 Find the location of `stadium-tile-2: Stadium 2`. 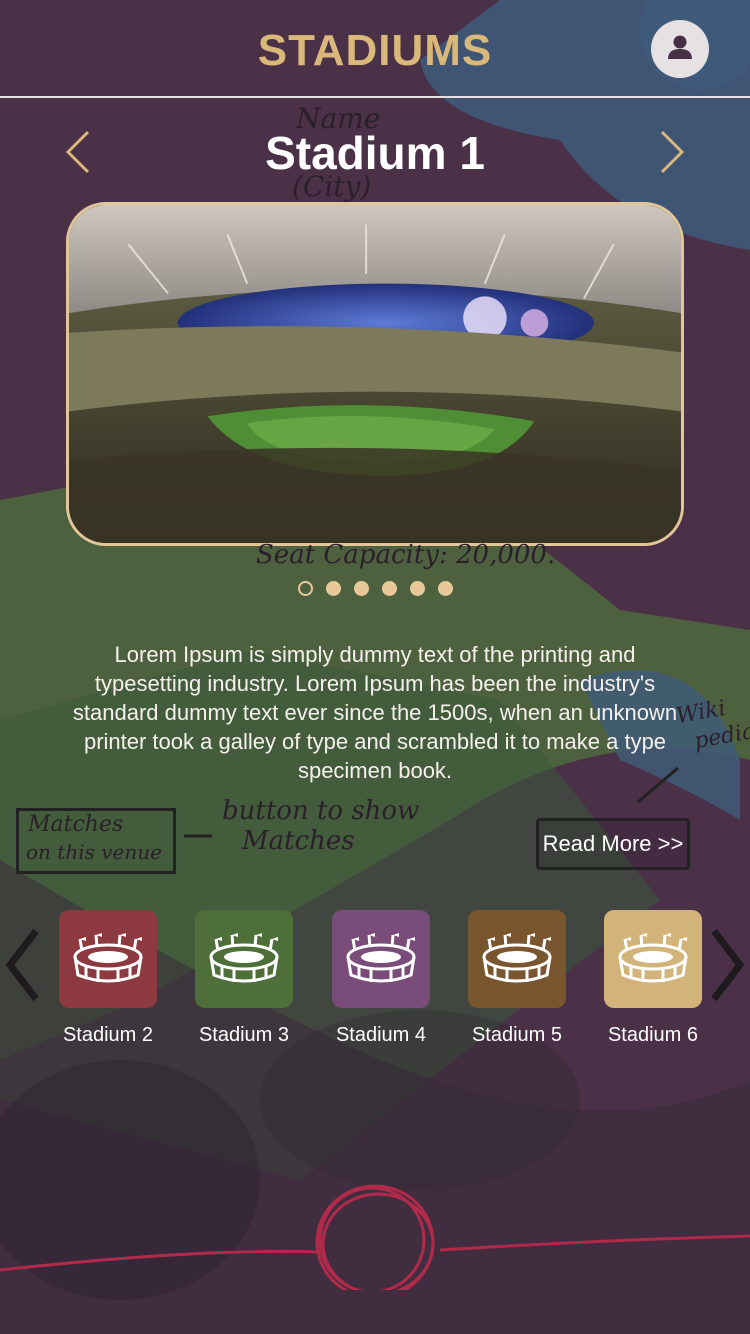

stadium-tile-2: Stadium 2 is located at coordinates (108, 978).